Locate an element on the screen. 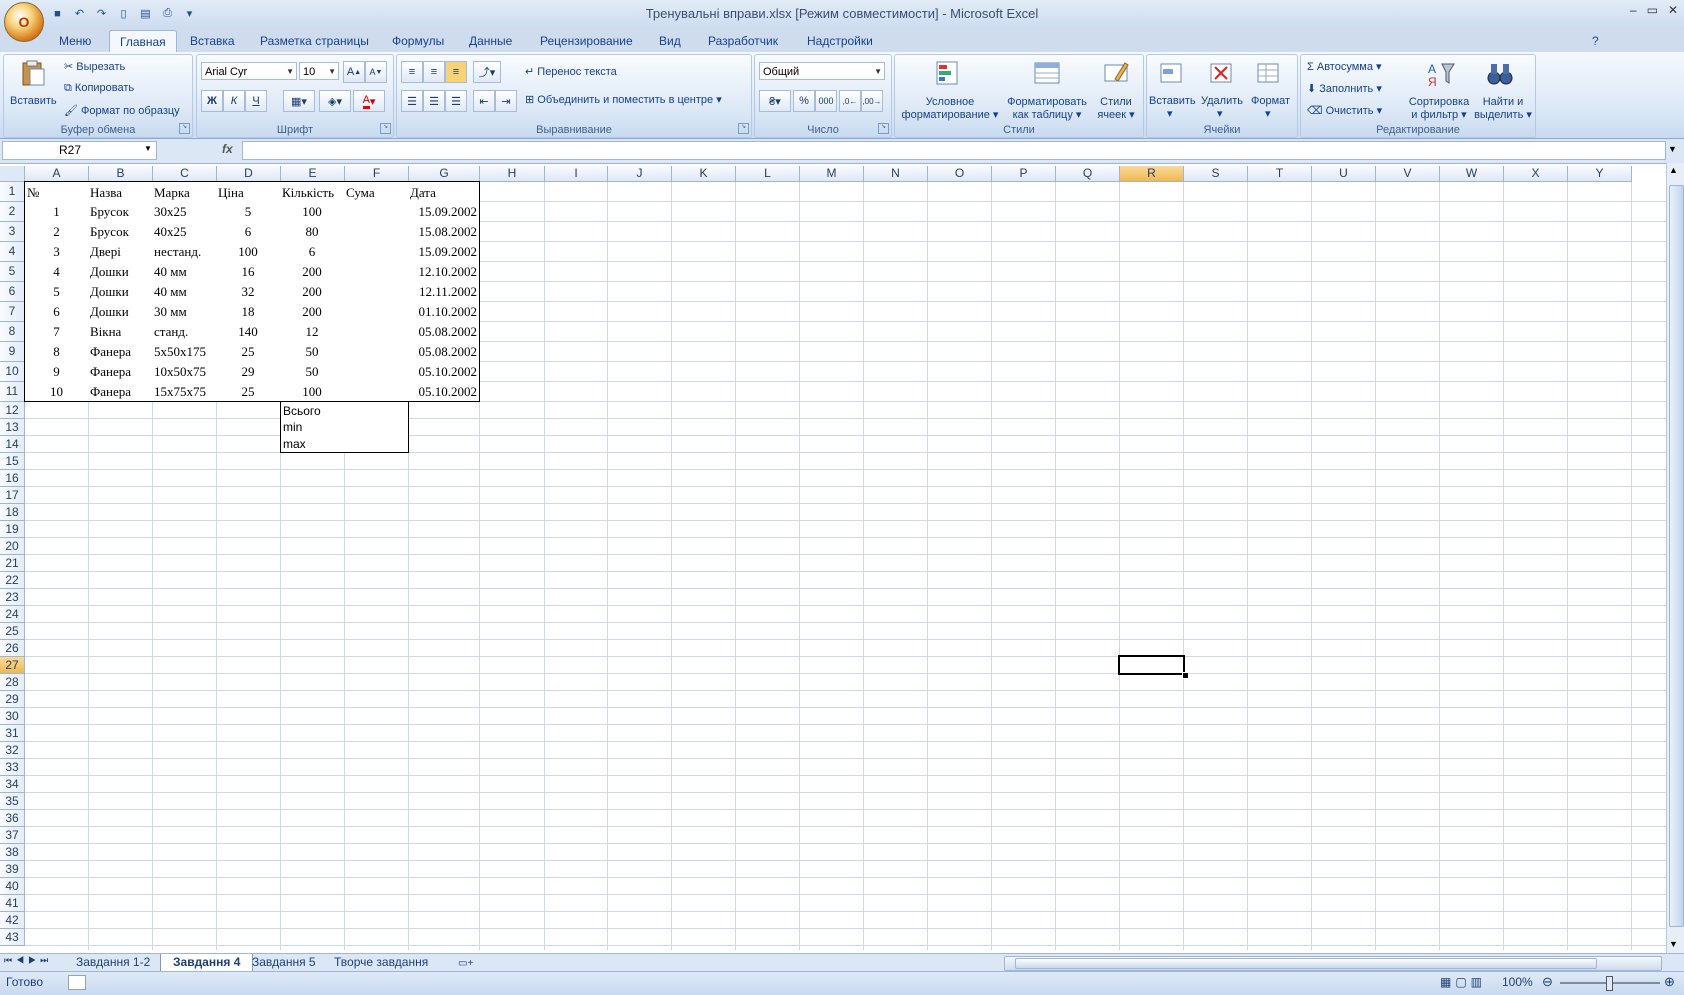  row-header: 13 is located at coordinates (12, 427).